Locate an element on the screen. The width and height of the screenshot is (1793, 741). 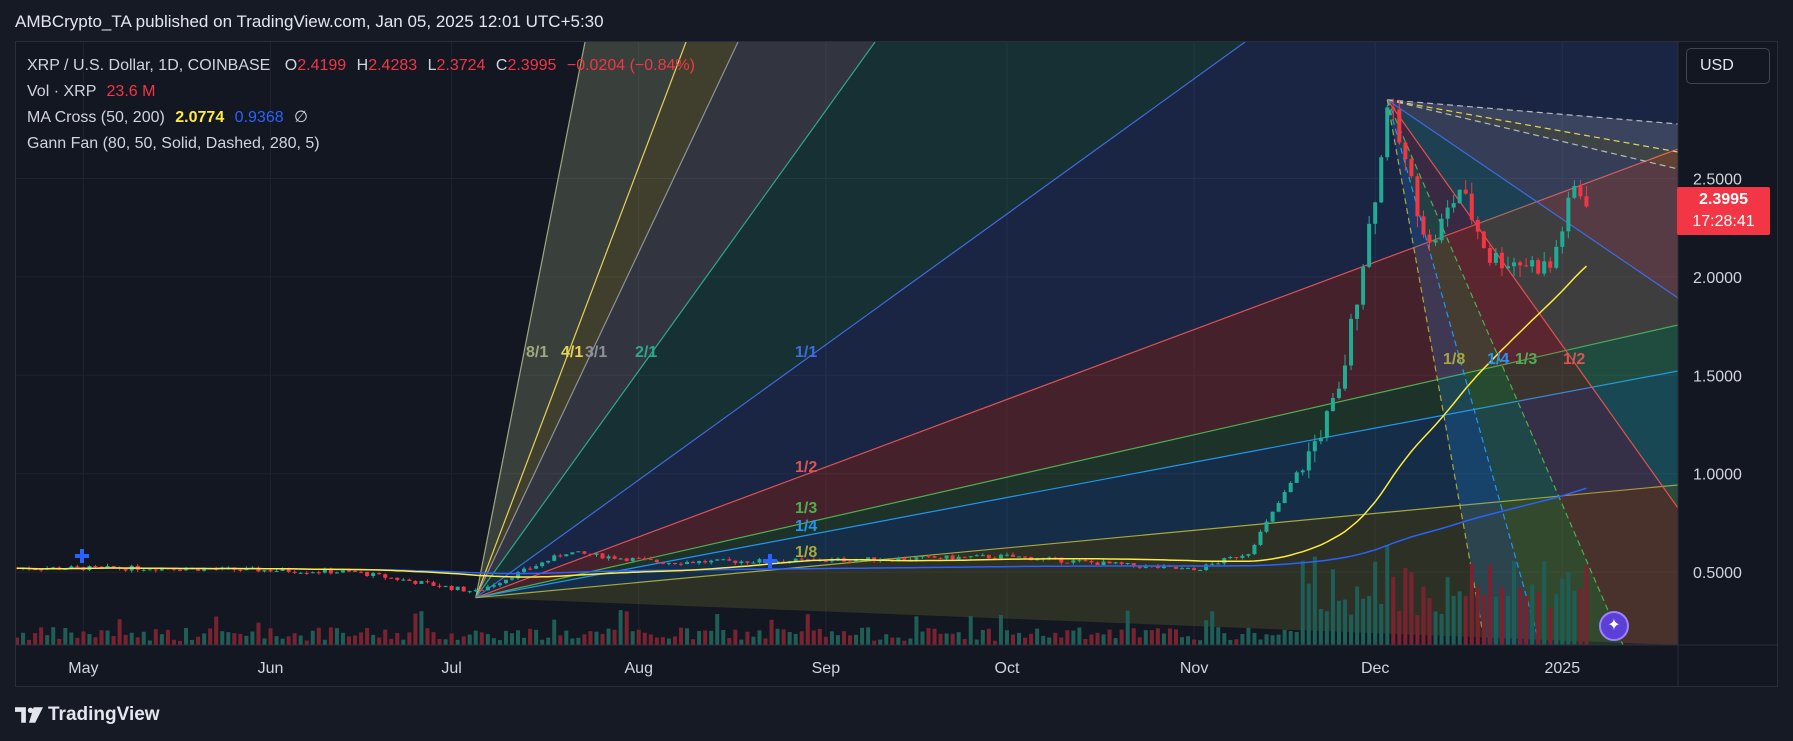
legend-ma-row: MA Cross (50, 200) 2.0774 0.9368 ∅ is located at coordinates (361, 118).